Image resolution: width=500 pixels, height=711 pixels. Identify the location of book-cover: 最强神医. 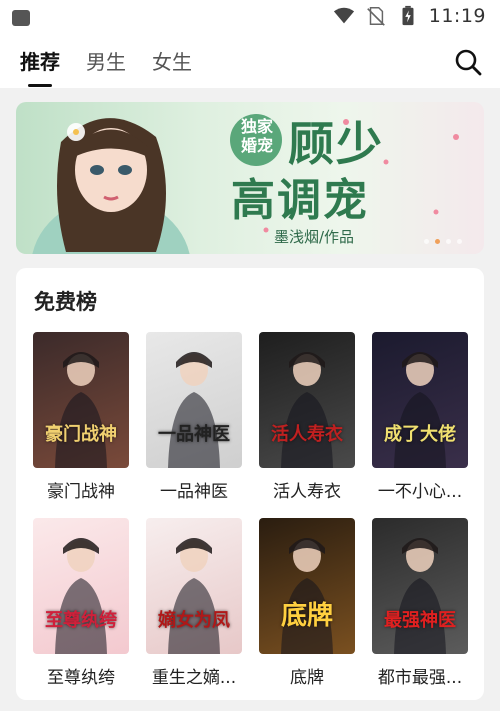
(420, 586).